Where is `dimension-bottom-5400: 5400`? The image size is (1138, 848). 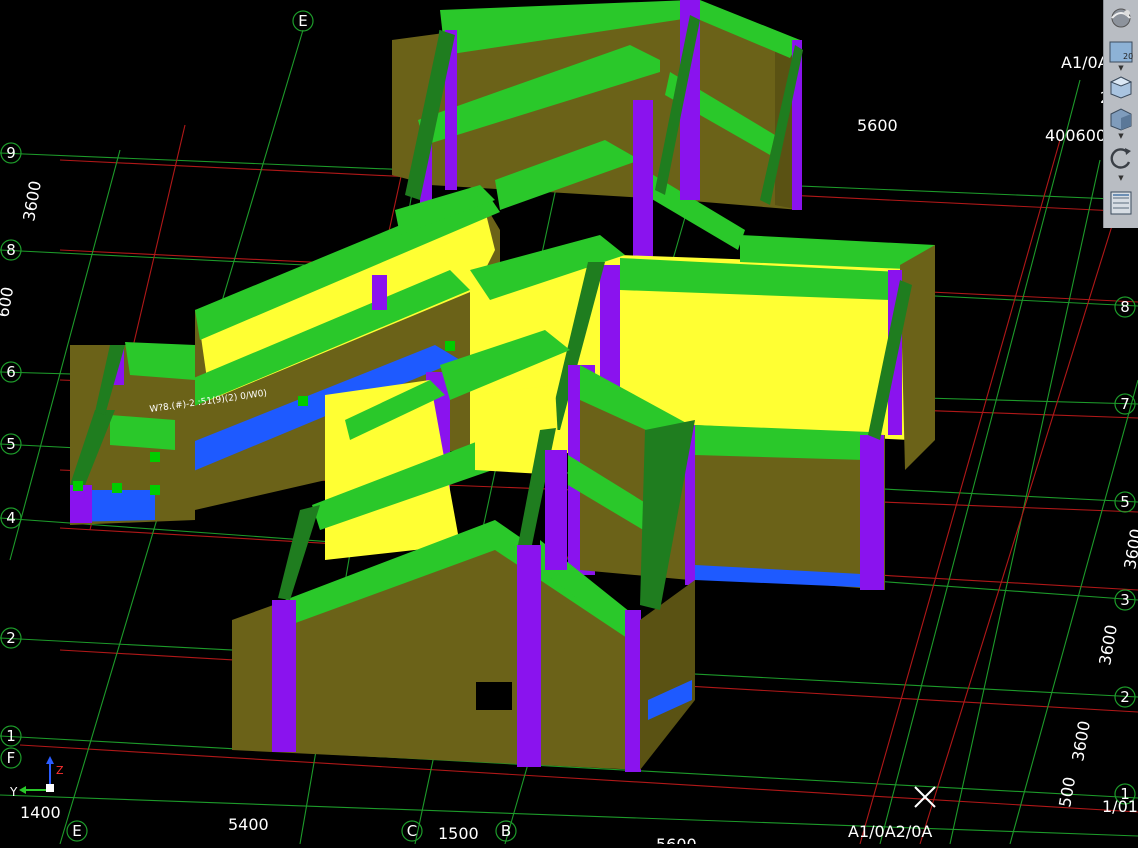
dimension-bottom-5400: 5400 is located at coordinates (248, 824).